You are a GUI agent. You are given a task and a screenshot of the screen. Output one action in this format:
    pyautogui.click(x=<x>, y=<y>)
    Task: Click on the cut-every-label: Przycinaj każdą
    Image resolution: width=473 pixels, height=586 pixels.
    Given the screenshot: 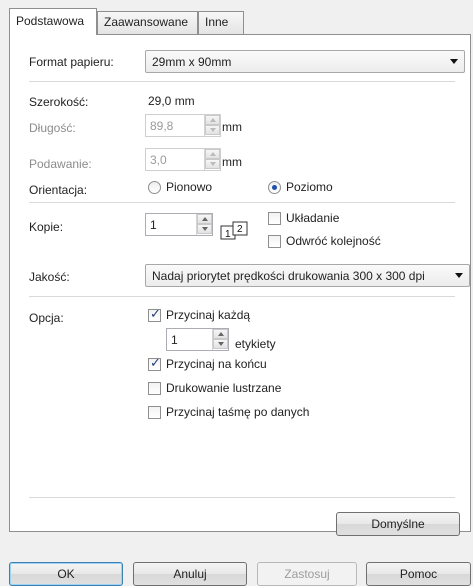 What is the action you would take?
    pyautogui.click(x=208, y=315)
    